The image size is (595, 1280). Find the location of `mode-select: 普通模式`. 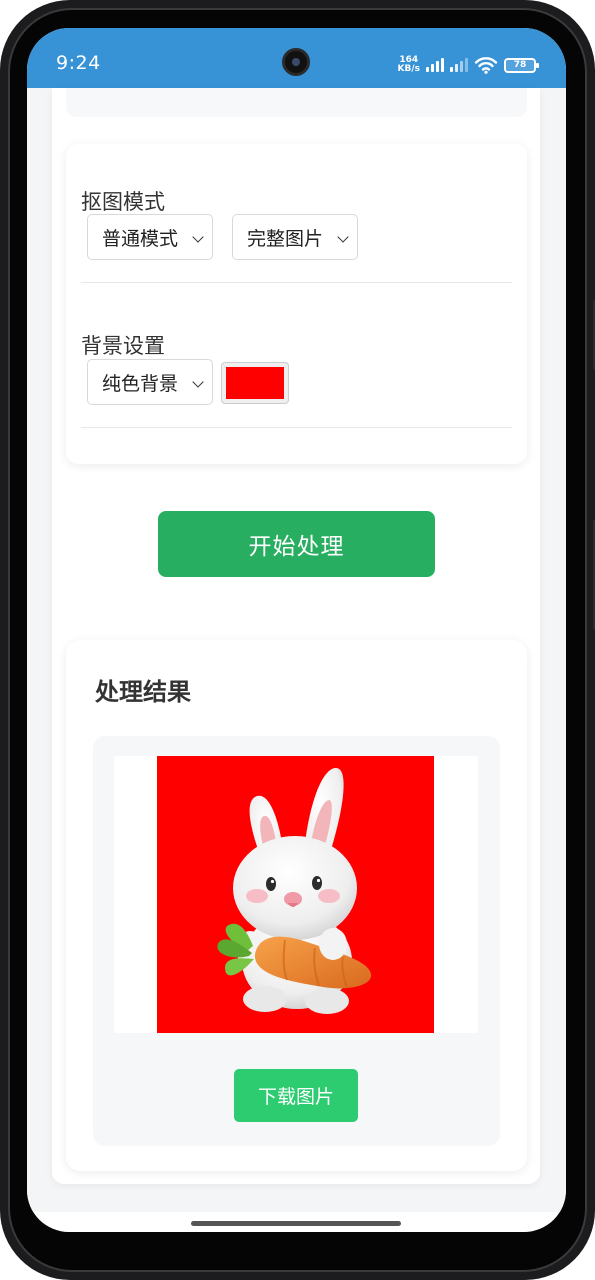

mode-select: 普通模式 is located at coordinates (150, 237).